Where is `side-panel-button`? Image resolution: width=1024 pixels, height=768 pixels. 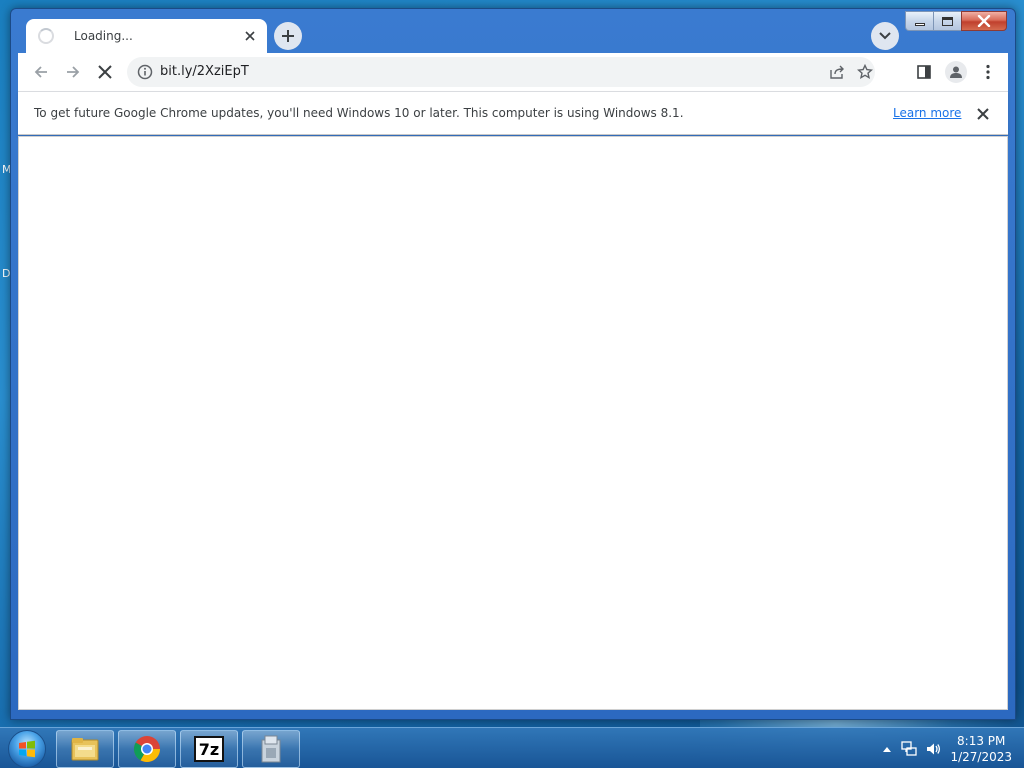 side-panel-button is located at coordinates (924, 72).